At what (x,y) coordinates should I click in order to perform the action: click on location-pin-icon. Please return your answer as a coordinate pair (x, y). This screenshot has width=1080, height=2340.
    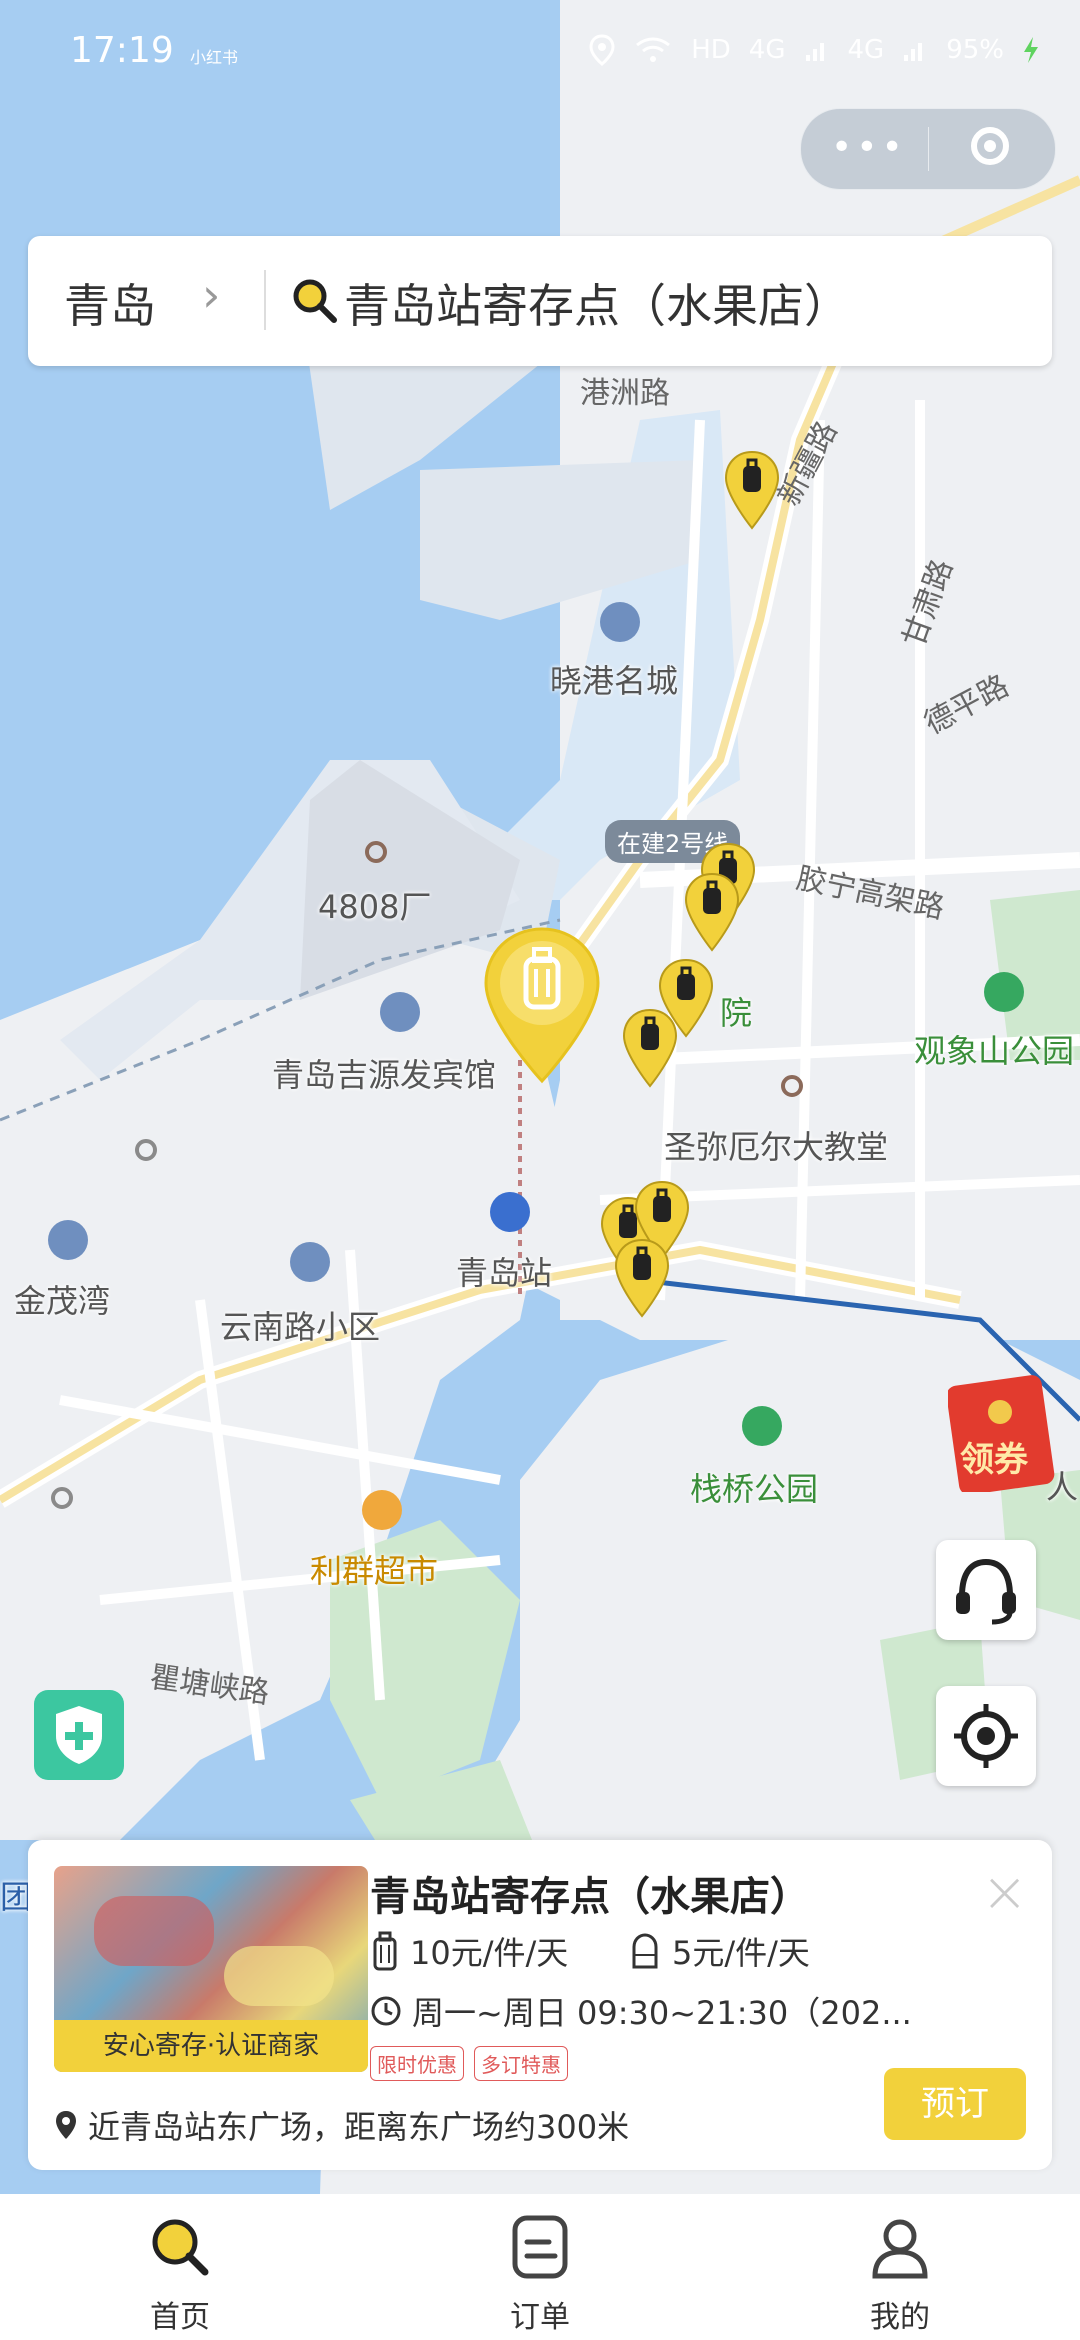
    Looking at the image, I should click on (66, 2125).